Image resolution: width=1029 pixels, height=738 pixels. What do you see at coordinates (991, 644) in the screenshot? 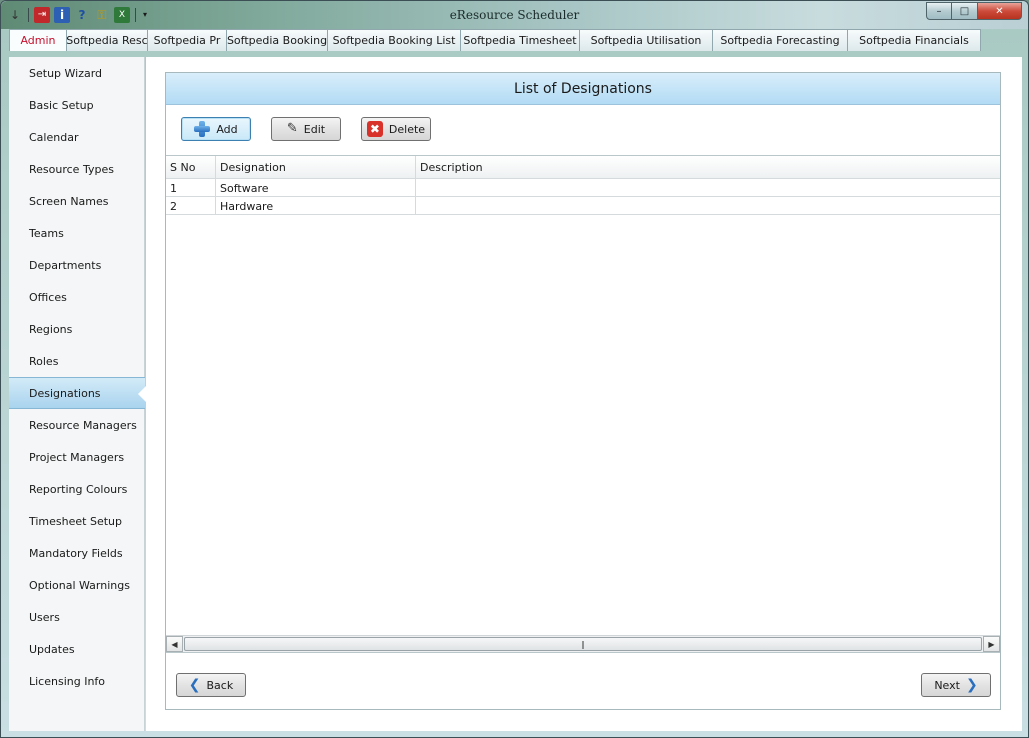
I see `scroll-right-icon: ▶` at bounding box center [991, 644].